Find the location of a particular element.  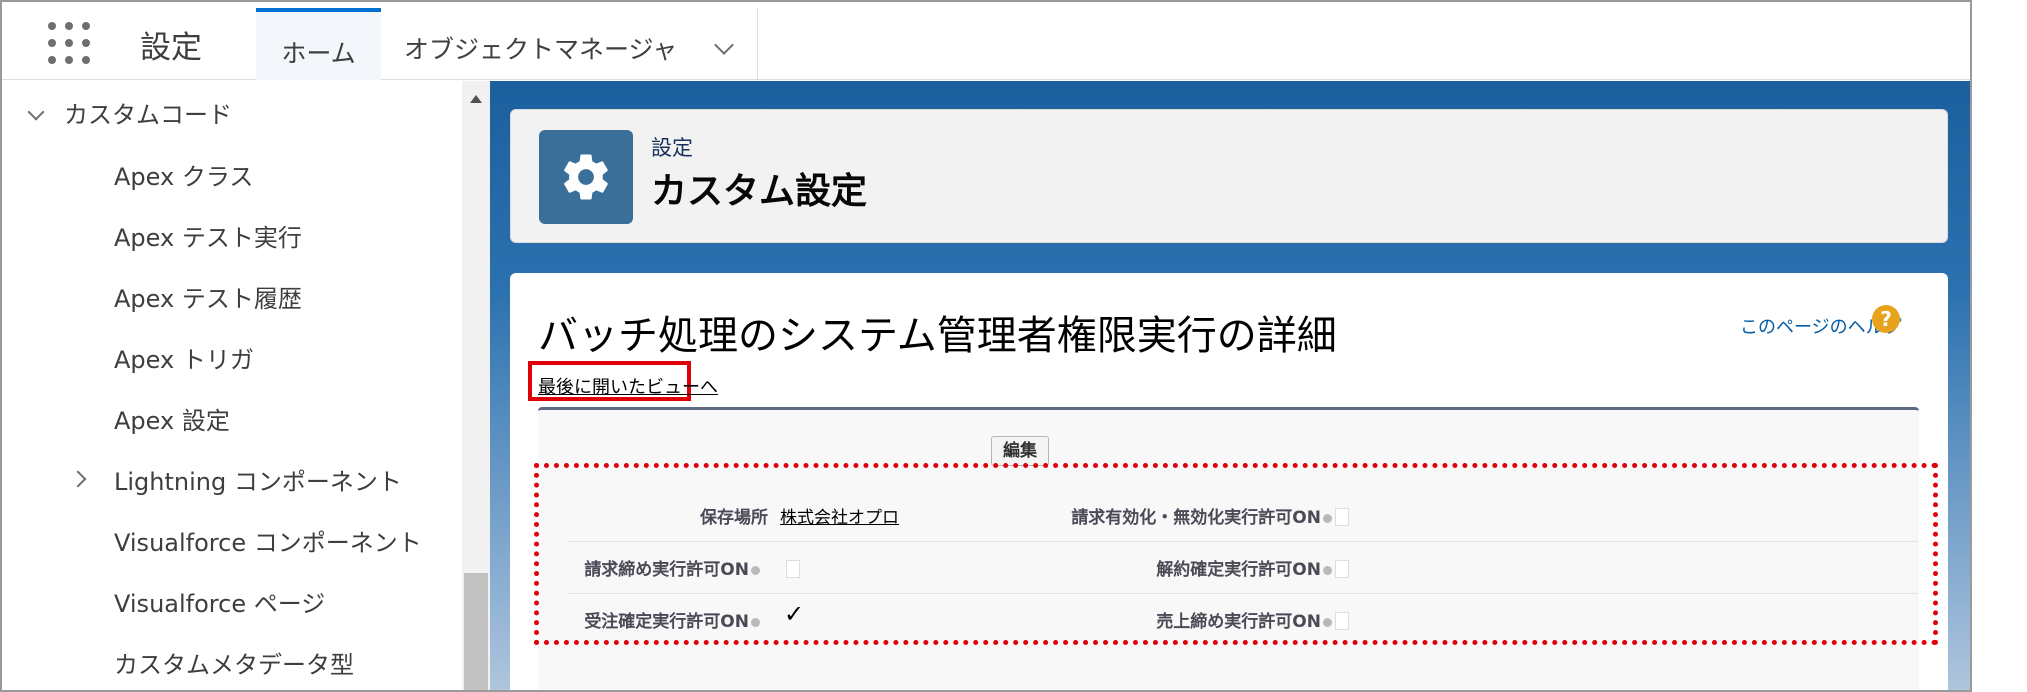

scroll-up-arrow-icon is located at coordinates (476, 99).